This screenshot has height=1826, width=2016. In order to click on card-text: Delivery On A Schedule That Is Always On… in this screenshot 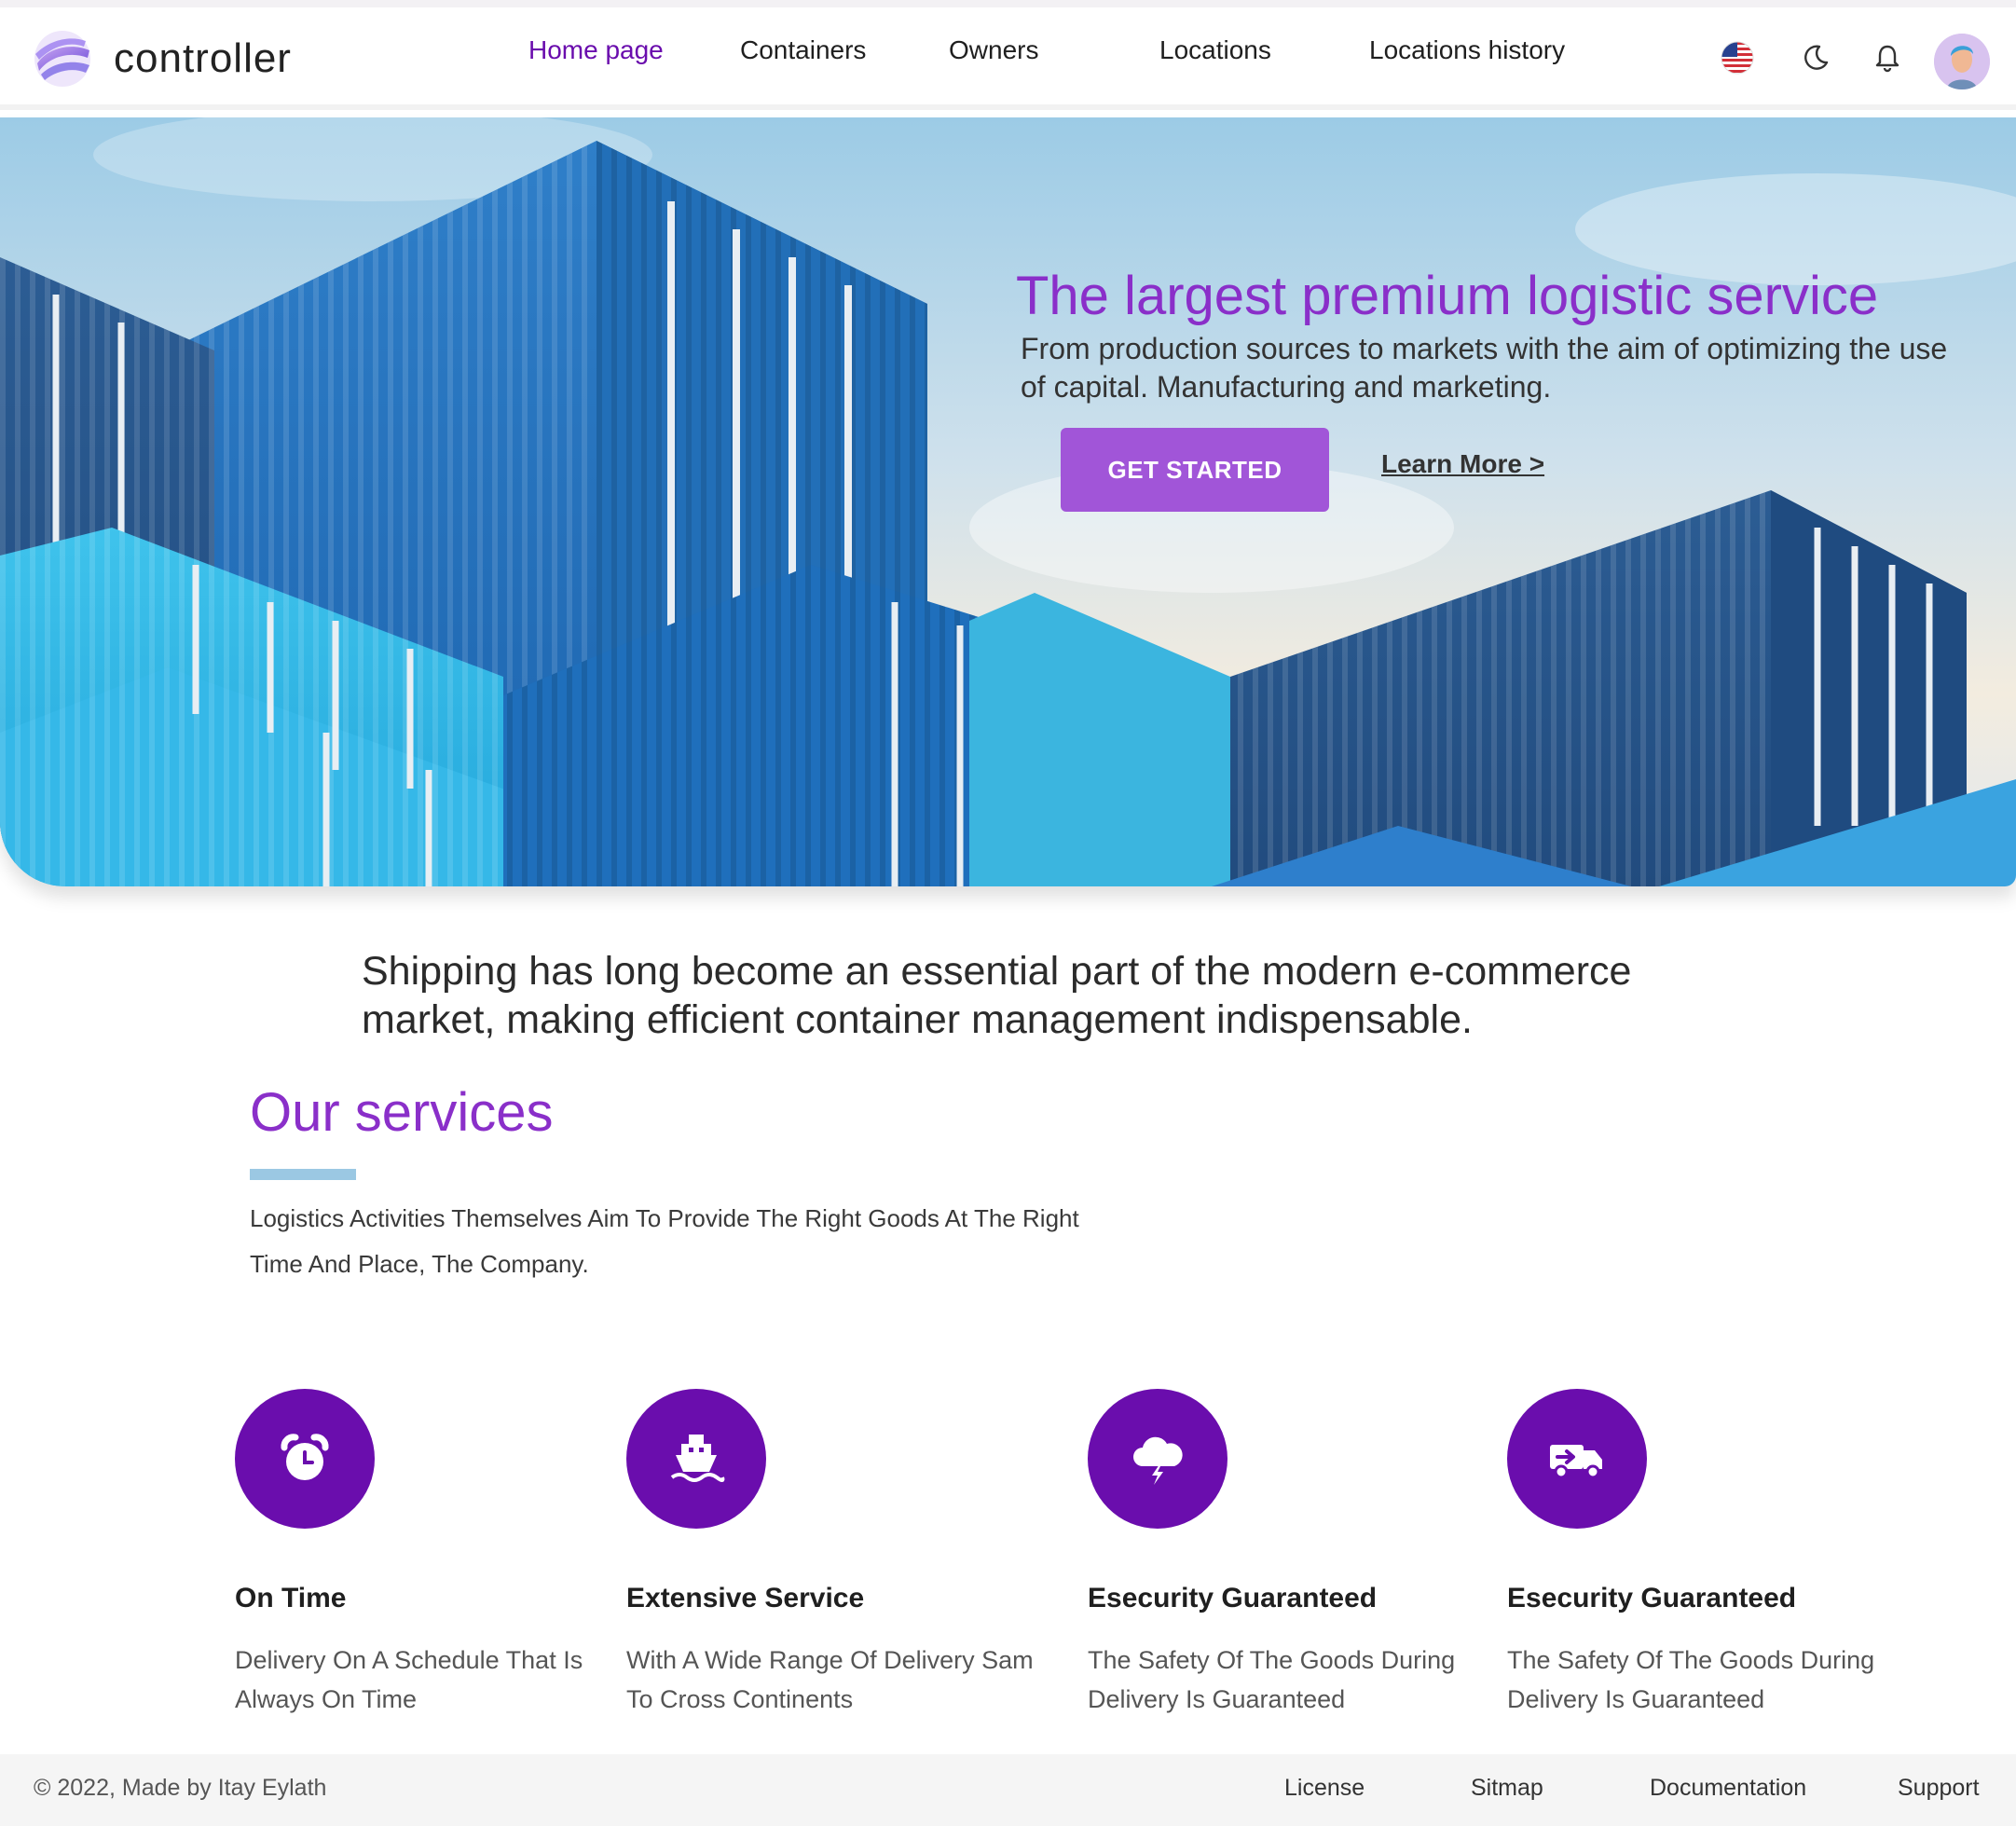, I will do `click(409, 1679)`.